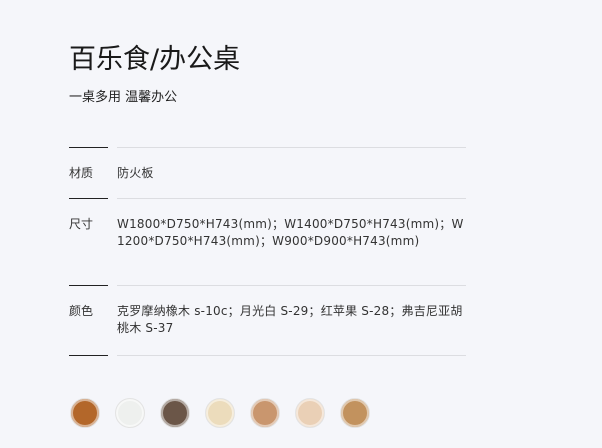  I want to click on color-swatches, so click(220, 413).